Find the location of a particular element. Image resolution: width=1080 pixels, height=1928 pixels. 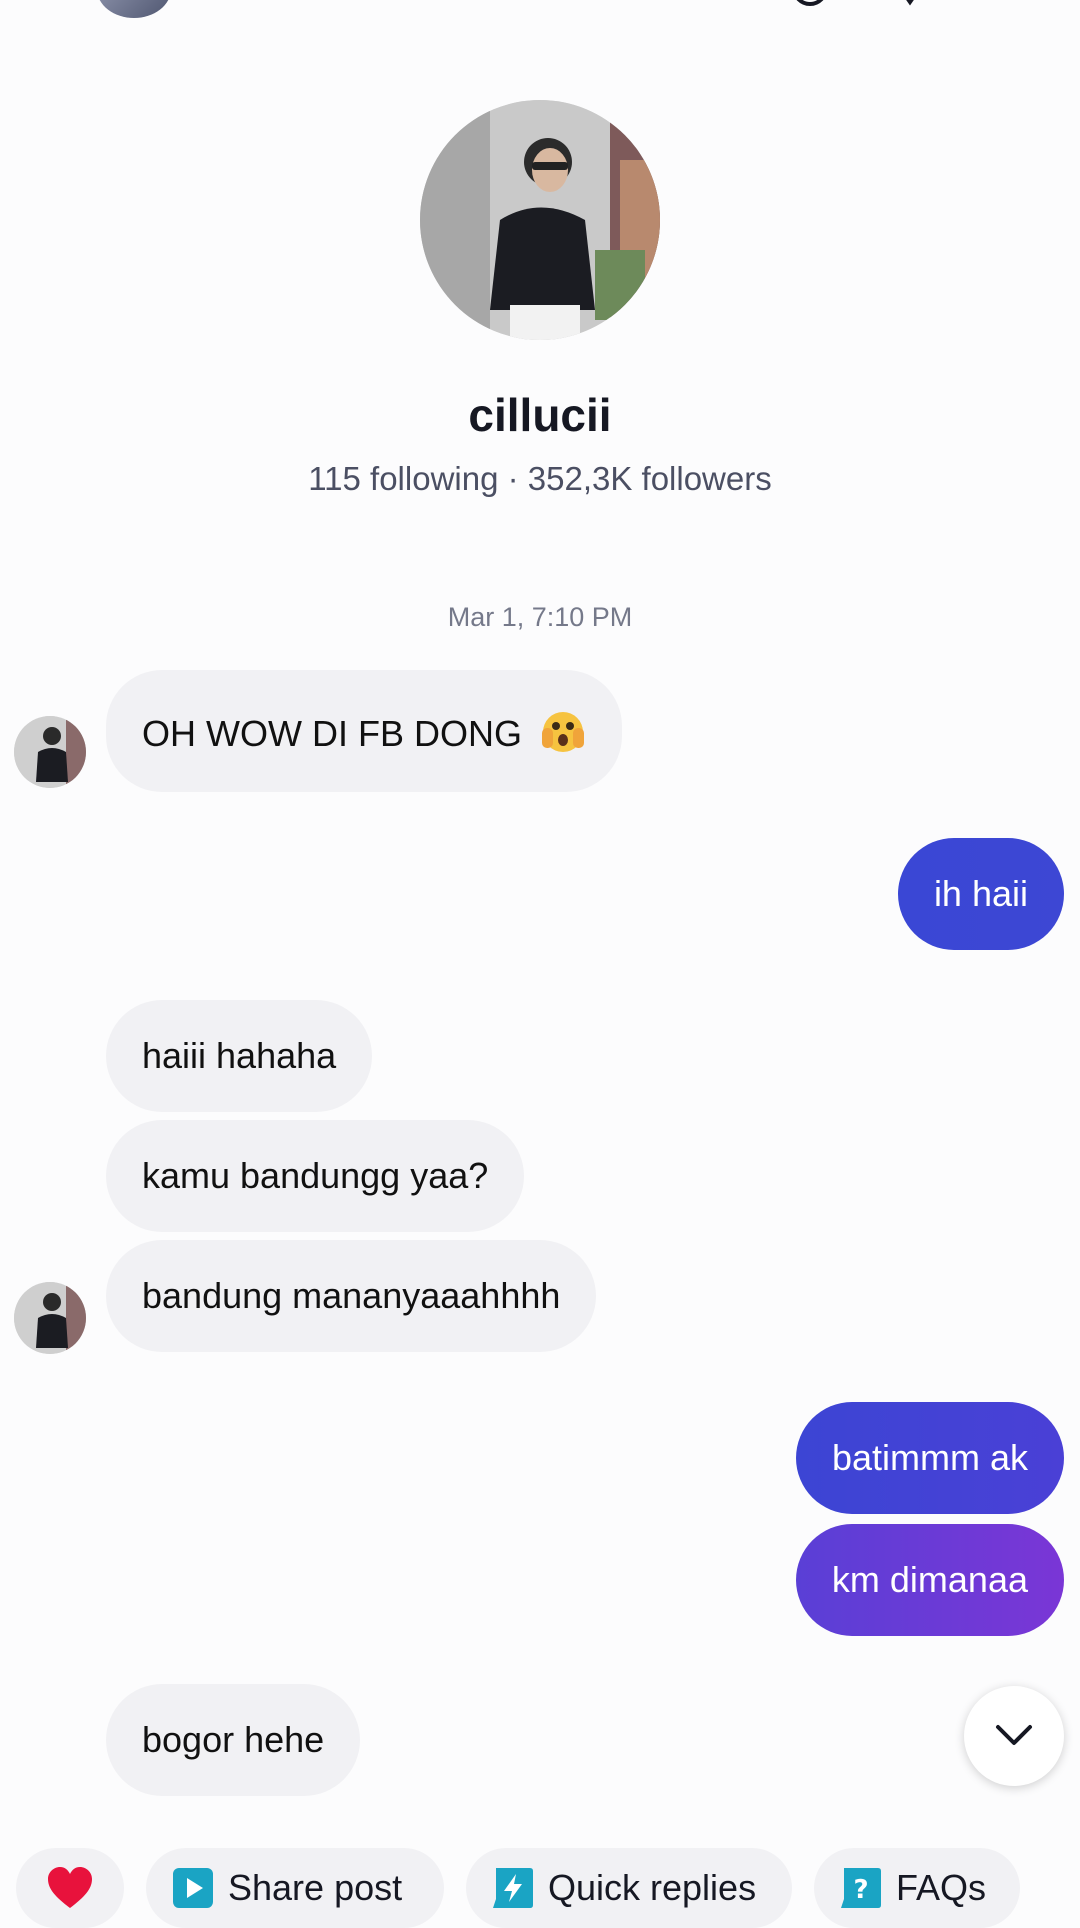

chip-label: Quick replies is located at coordinates (652, 1887).